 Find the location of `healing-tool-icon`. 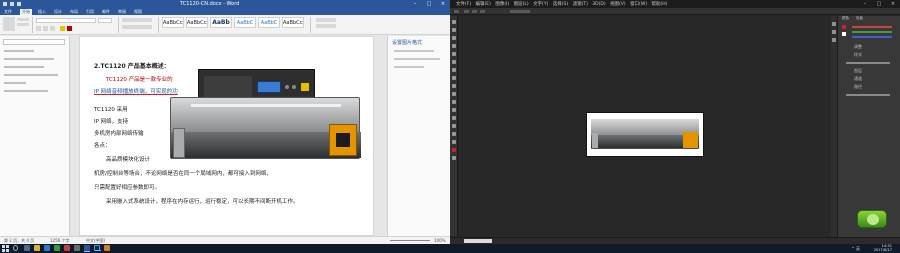

healing-tool-icon is located at coordinates (454, 70).